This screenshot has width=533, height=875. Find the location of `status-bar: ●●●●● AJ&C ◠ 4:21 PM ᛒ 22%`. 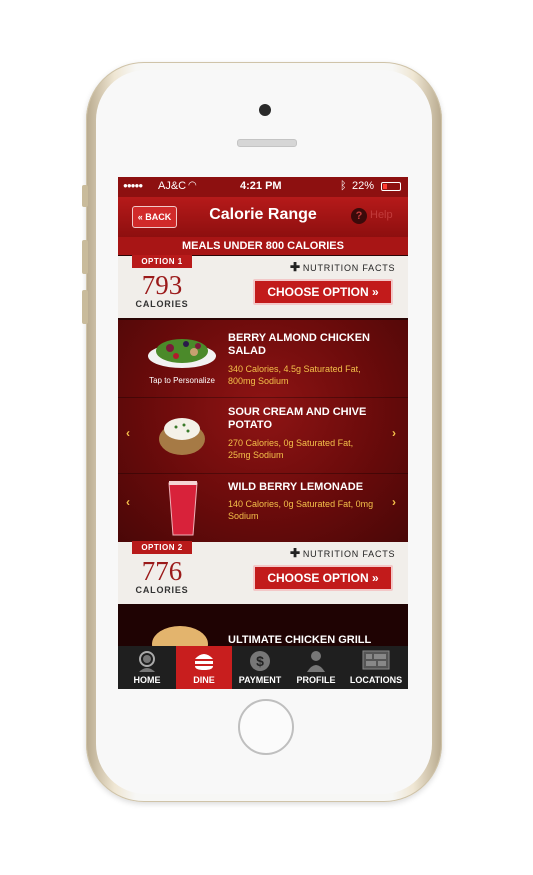

status-bar: ●●●●● AJ&C ◠ 4:21 PM ᛒ 22% is located at coordinates (263, 187).